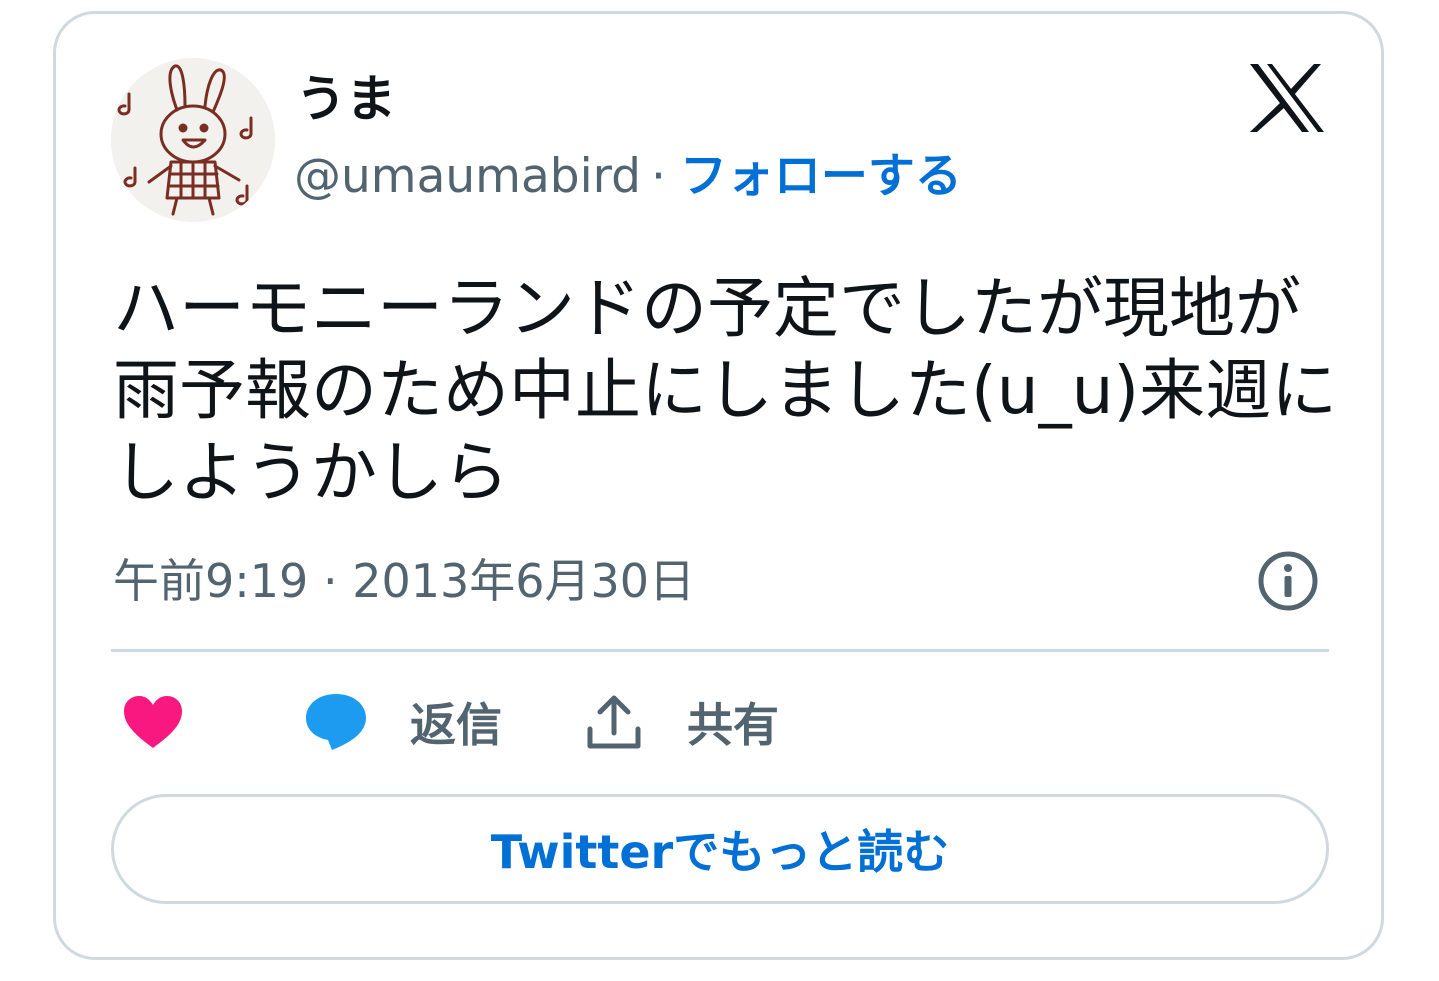  What do you see at coordinates (1287, 98) in the screenshot?
I see `x-logo-icon` at bounding box center [1287, 98].